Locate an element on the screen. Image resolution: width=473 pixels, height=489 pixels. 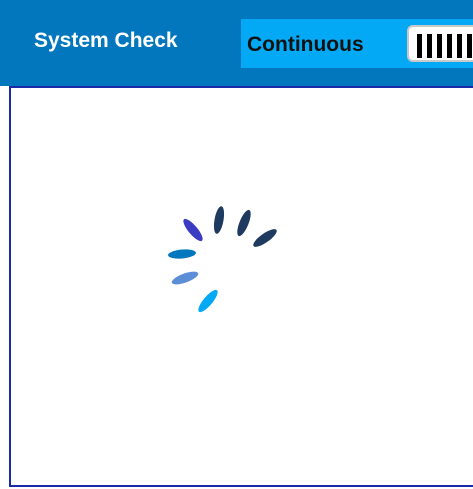
mode-toggle: Continuous is located at coordinates (357, 43).